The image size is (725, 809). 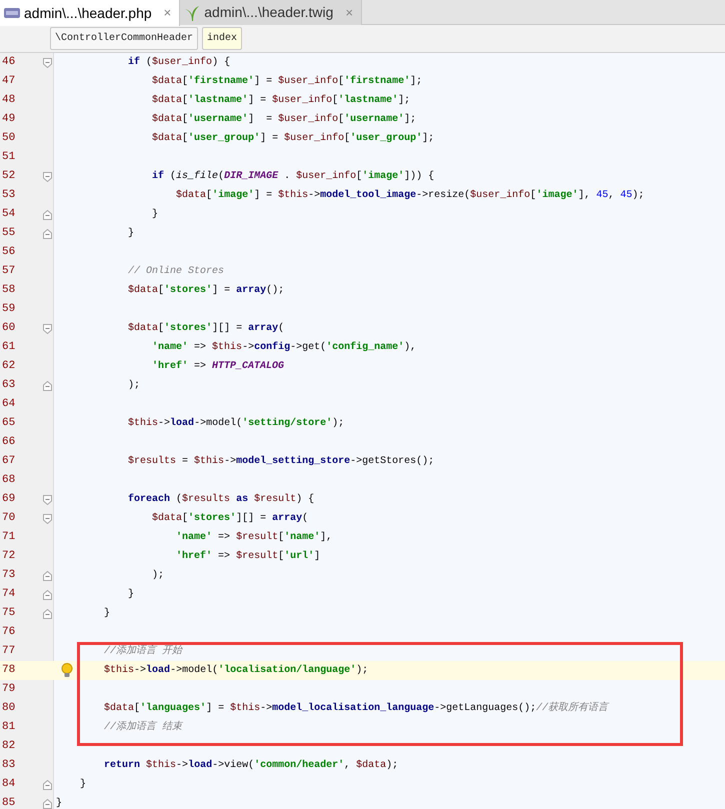 What do you see at coordinates (179, 63) in the screenshot?
I see `code-line: if ($user_info) {` at bounding box center [179, 63].